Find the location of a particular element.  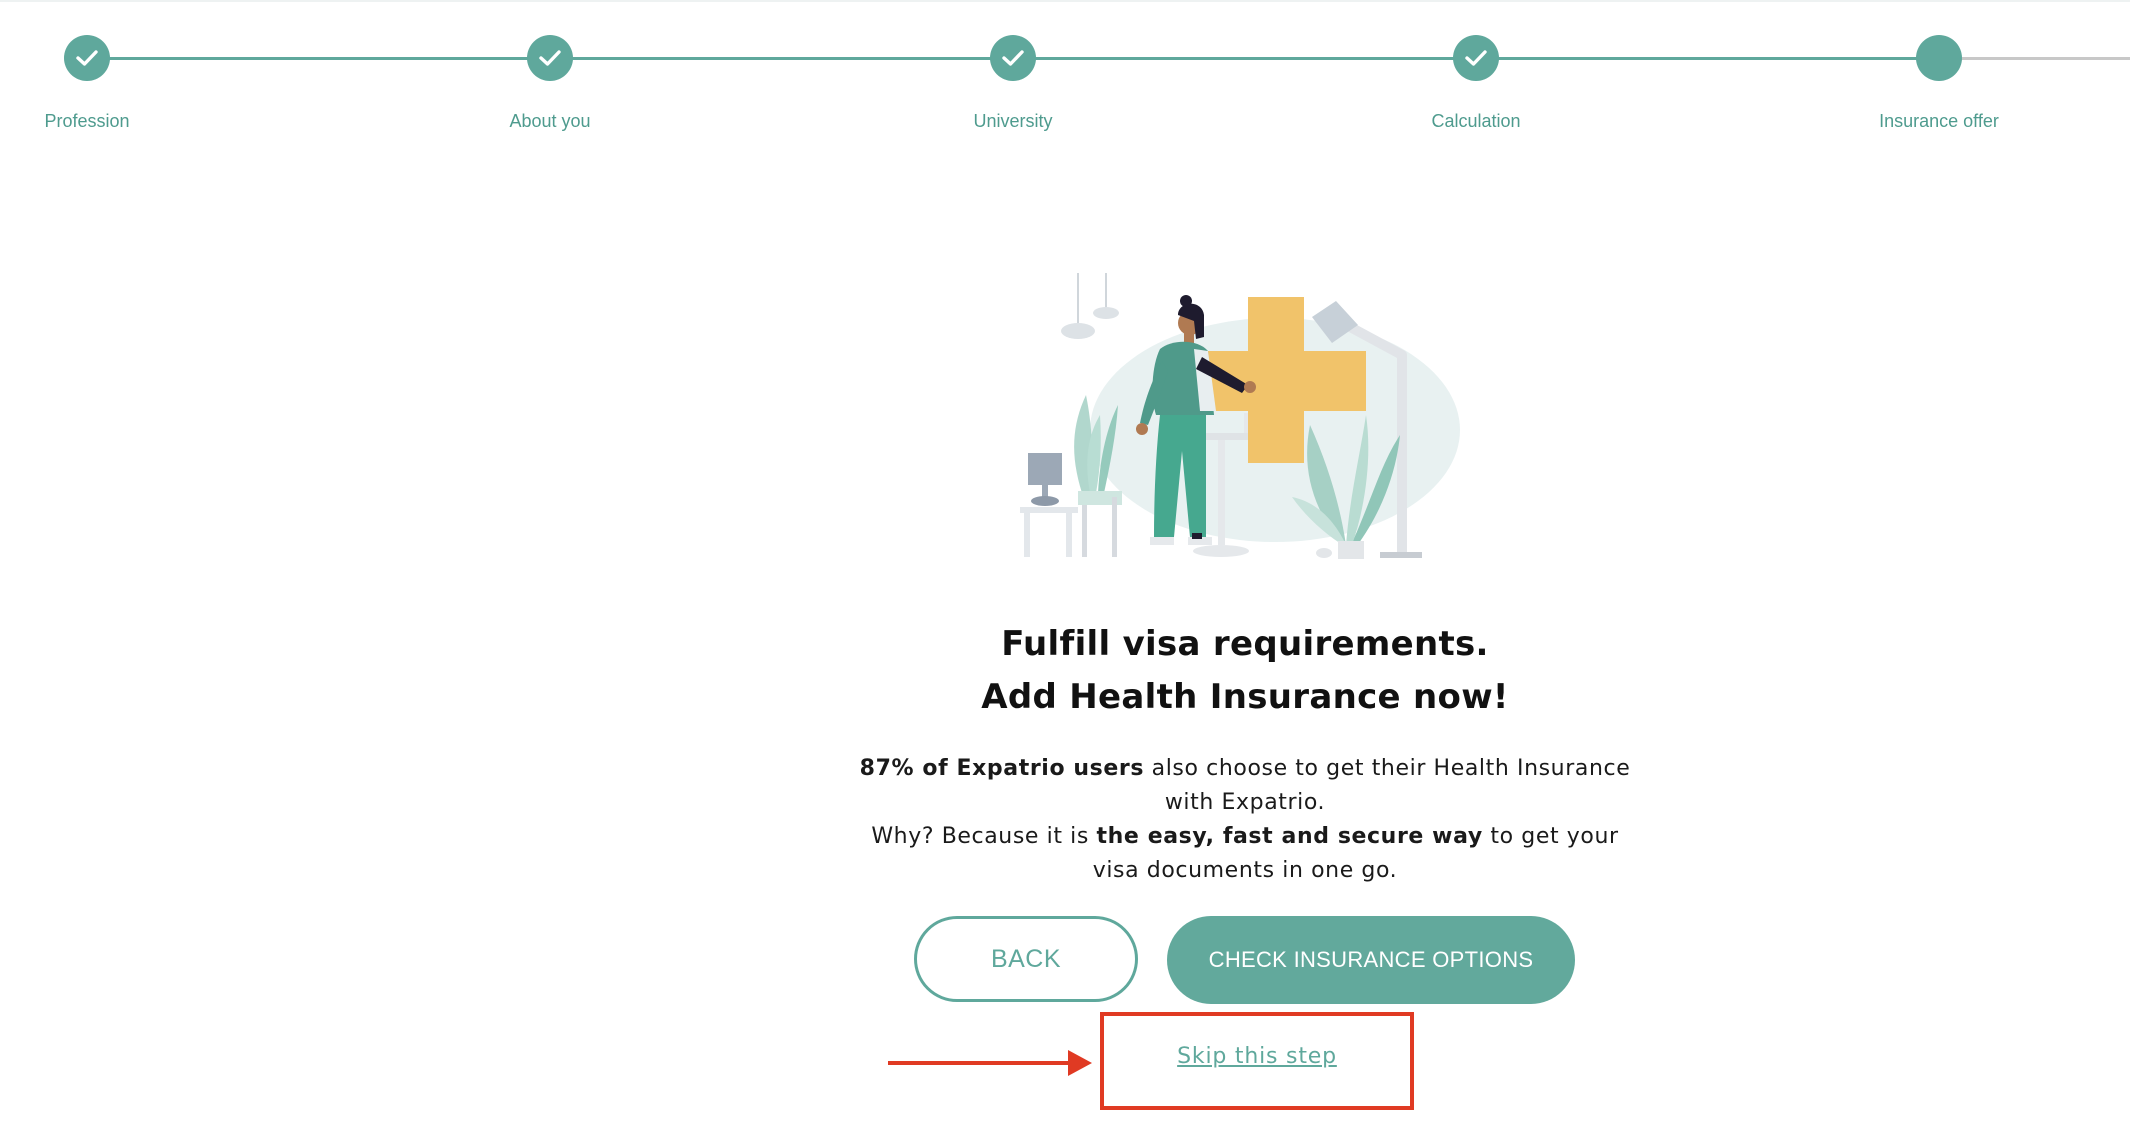

annotation-arrow-icon is located at coordinates (990, 1063).